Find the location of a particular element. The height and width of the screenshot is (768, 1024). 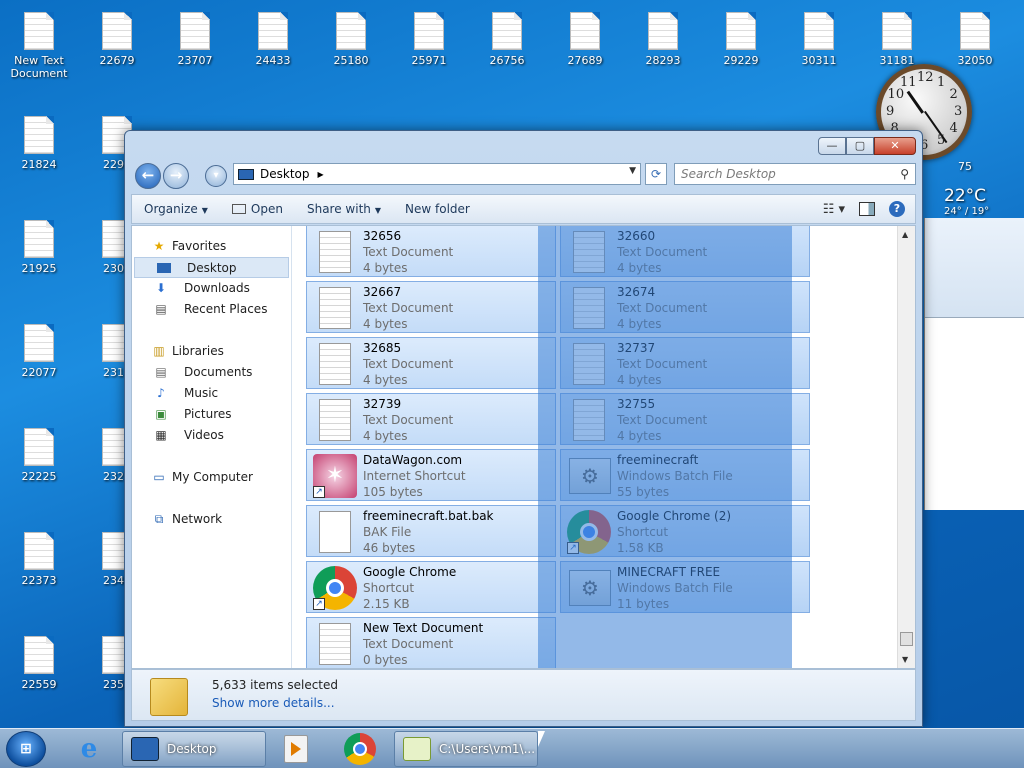

nav-network: ⧉ Network is located at coordinates (211, 519).